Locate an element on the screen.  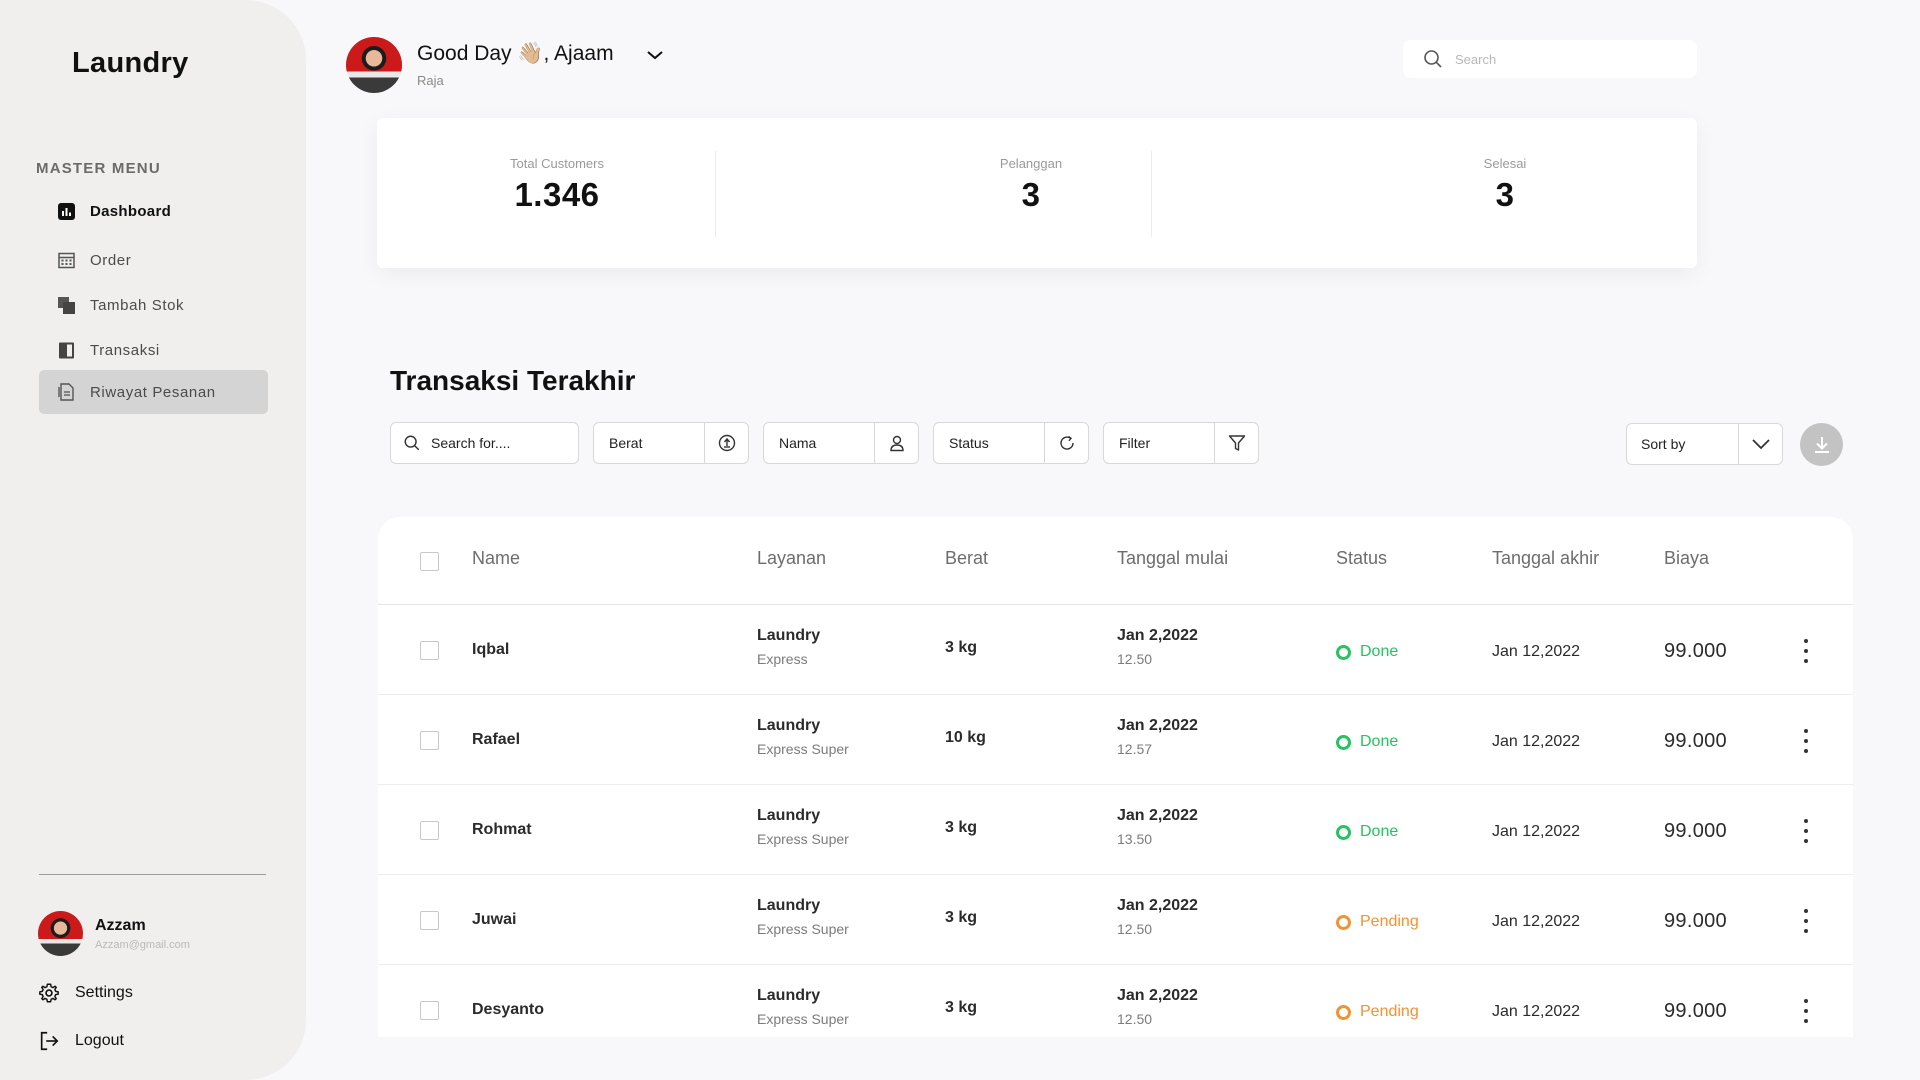
column-header: Name is located at coordinates (496, 558).